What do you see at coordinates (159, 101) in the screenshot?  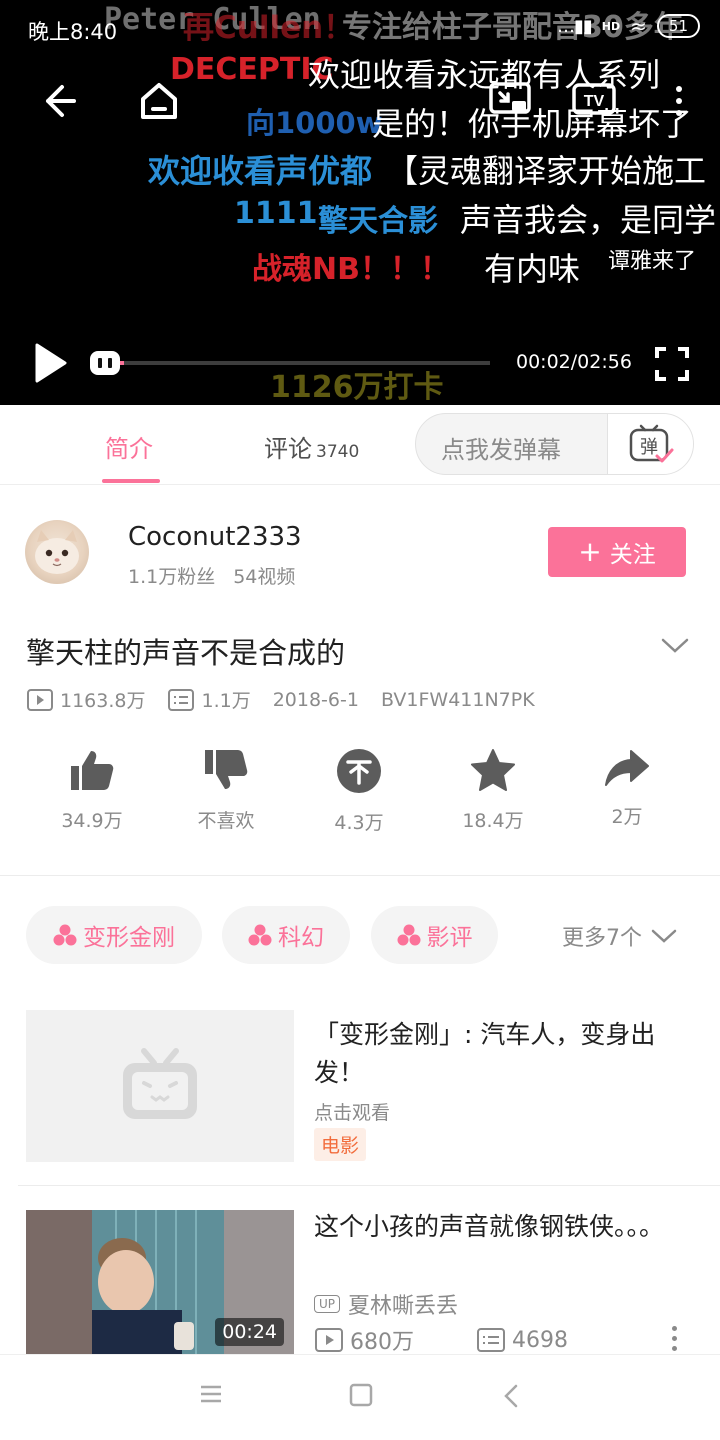 I see `home-icon` at bounding box center [159, 101].